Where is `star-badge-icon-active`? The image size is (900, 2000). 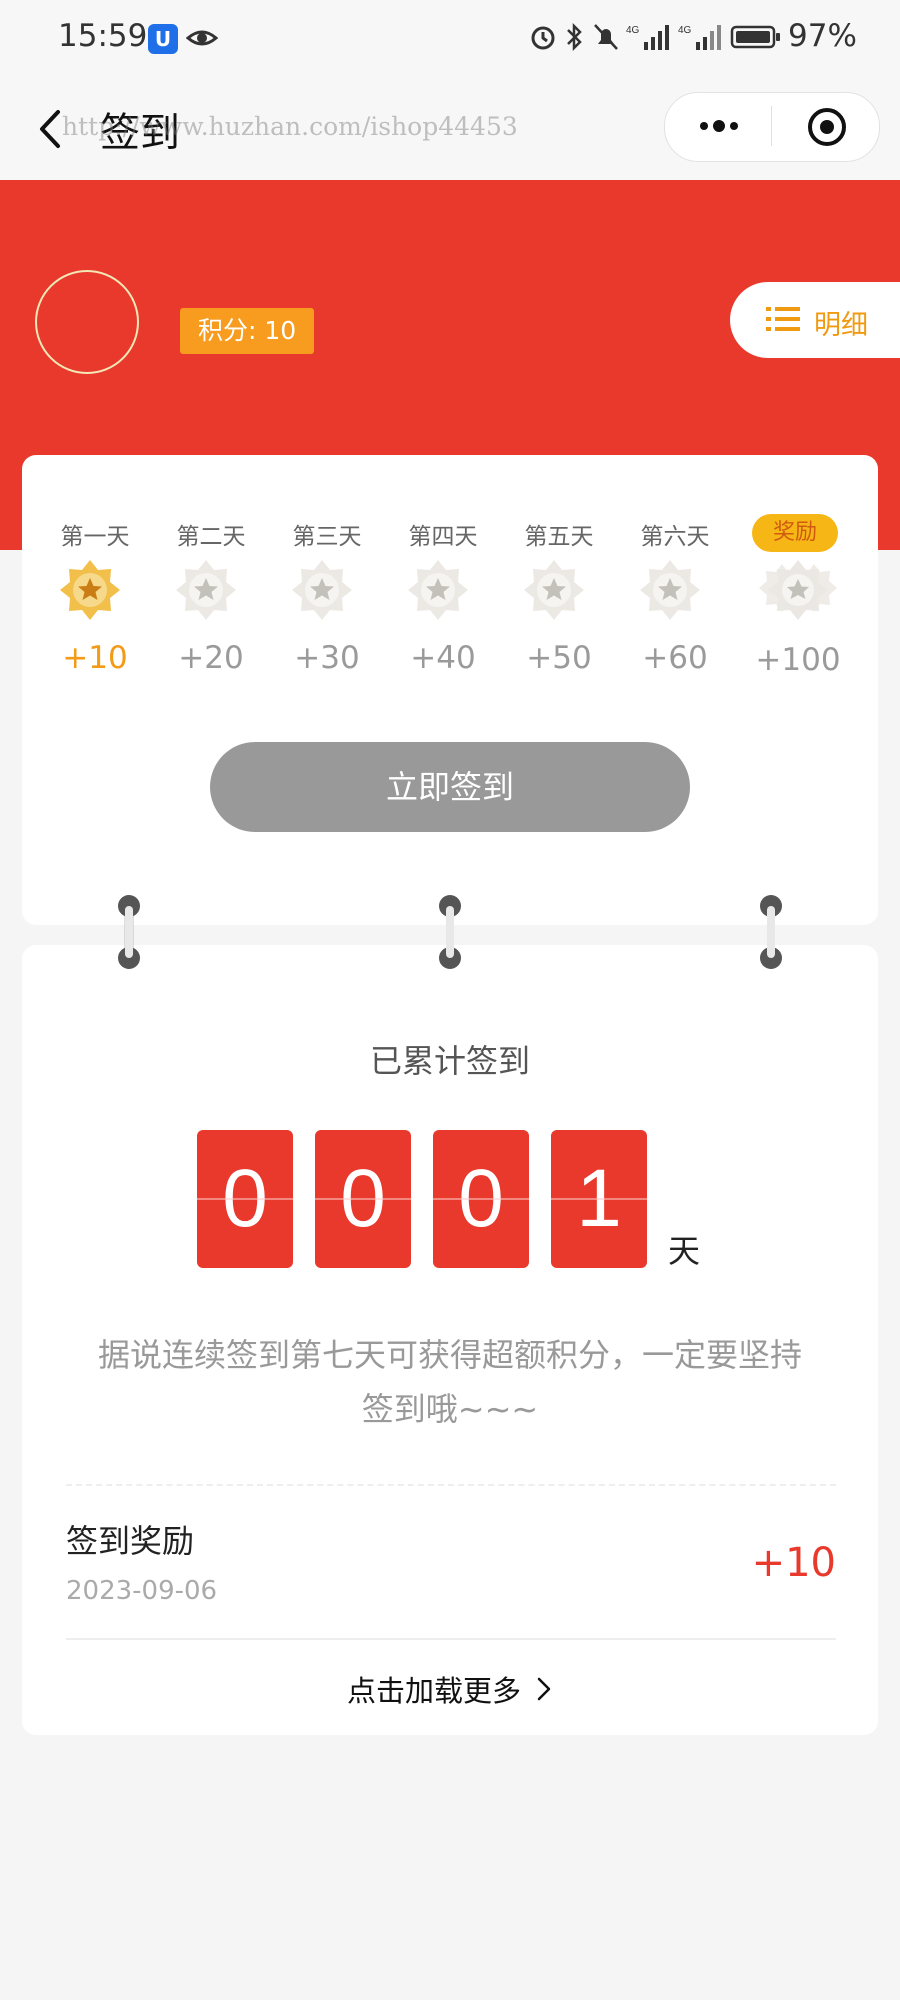 star-badge-icon-active is located at coordinates (90, 590).